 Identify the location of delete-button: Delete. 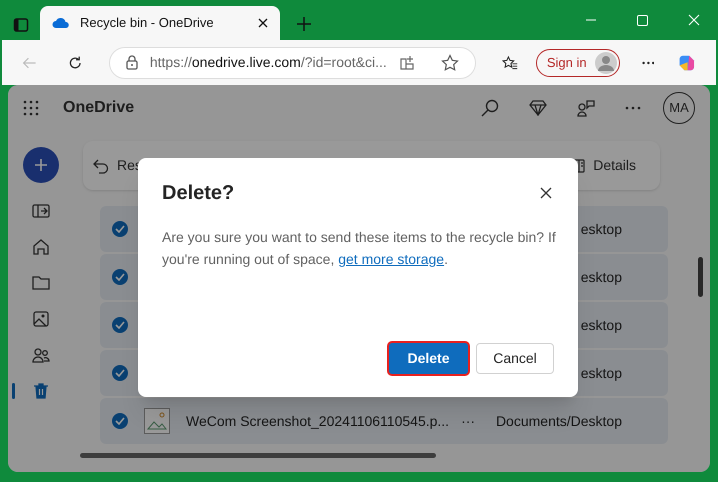
(428, 358).